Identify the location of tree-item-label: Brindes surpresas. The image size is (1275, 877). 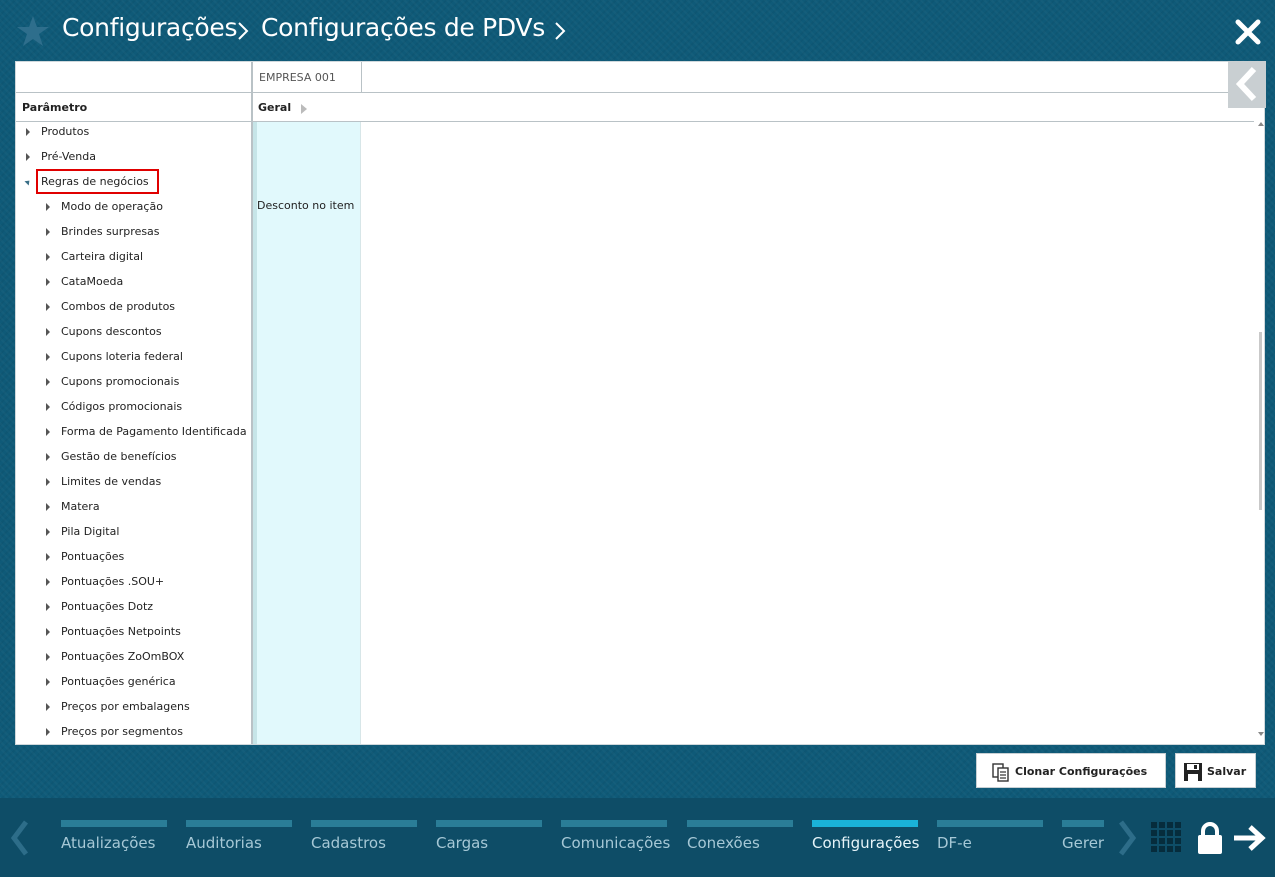
(110, 231).